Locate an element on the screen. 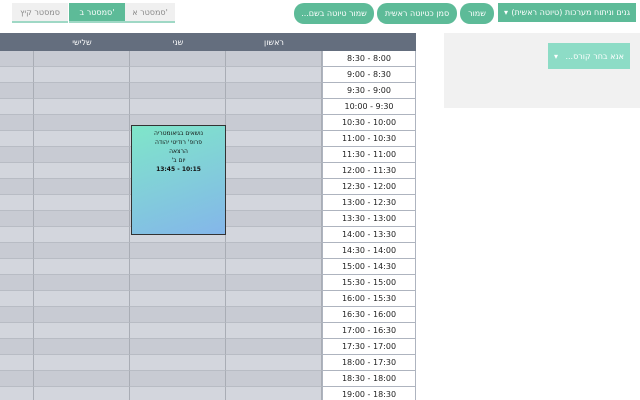 The image size is (640, 400). time-slot-label: 14:00 - 13:30 is located at coordinates (369, 235).